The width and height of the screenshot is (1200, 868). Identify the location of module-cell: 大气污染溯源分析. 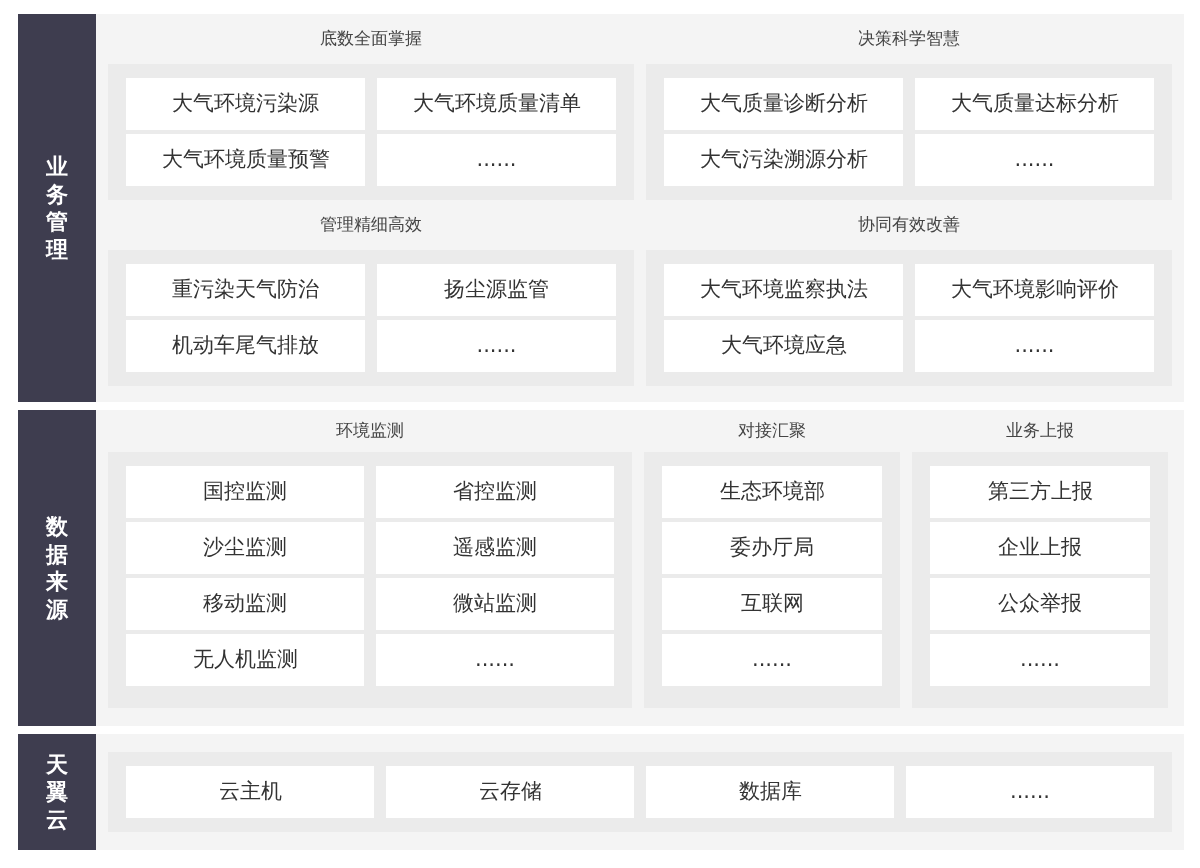
(783, 160).